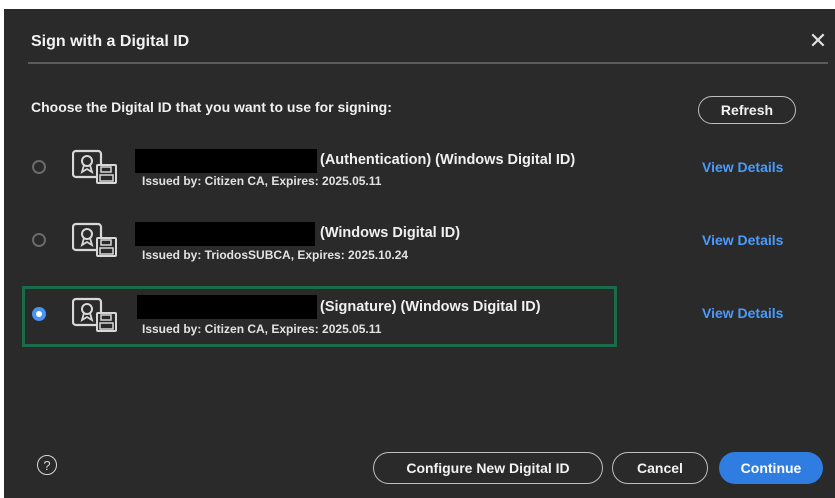 The image size is (835, 498). Describe the element at coordinates (448, 160) in the screenshot. I see `id-name: (Authentication) (Windows Digital ID)` at that location.